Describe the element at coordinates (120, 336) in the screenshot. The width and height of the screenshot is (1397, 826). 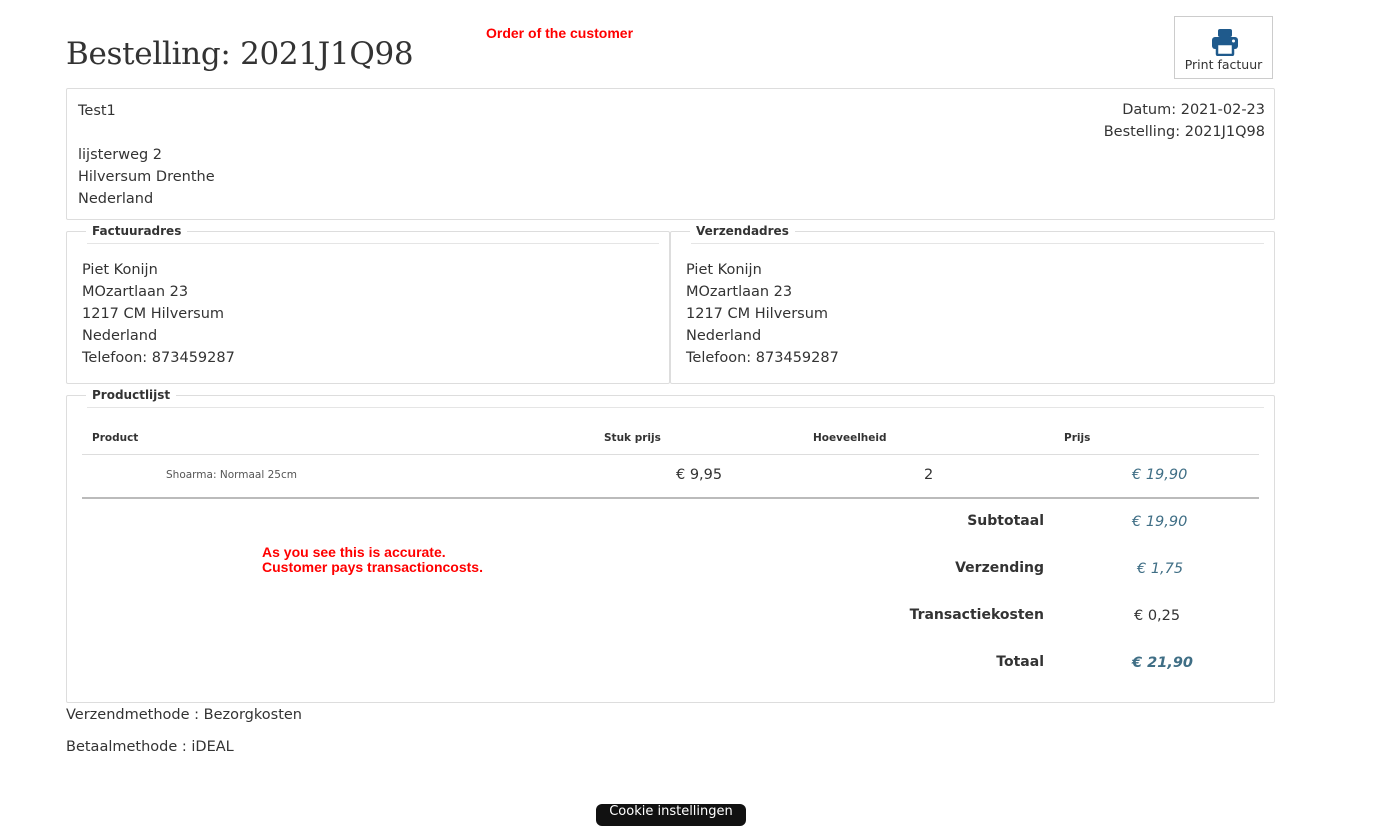
I see `billing-country: Nederland` at that location.